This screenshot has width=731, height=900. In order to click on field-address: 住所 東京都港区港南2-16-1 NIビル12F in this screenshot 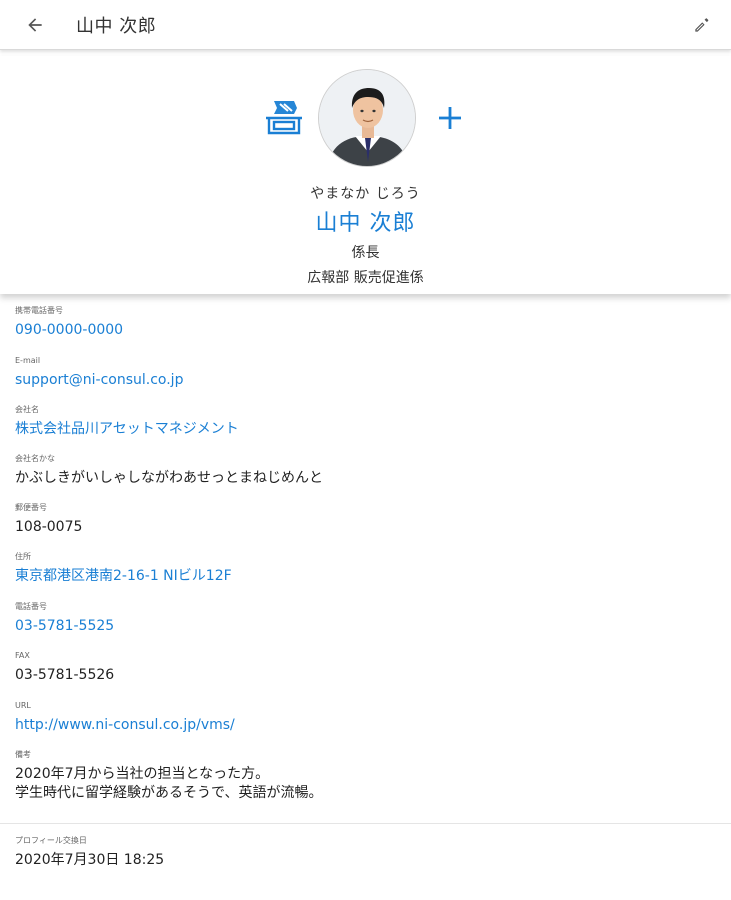, I will do `click(365, 568)`.